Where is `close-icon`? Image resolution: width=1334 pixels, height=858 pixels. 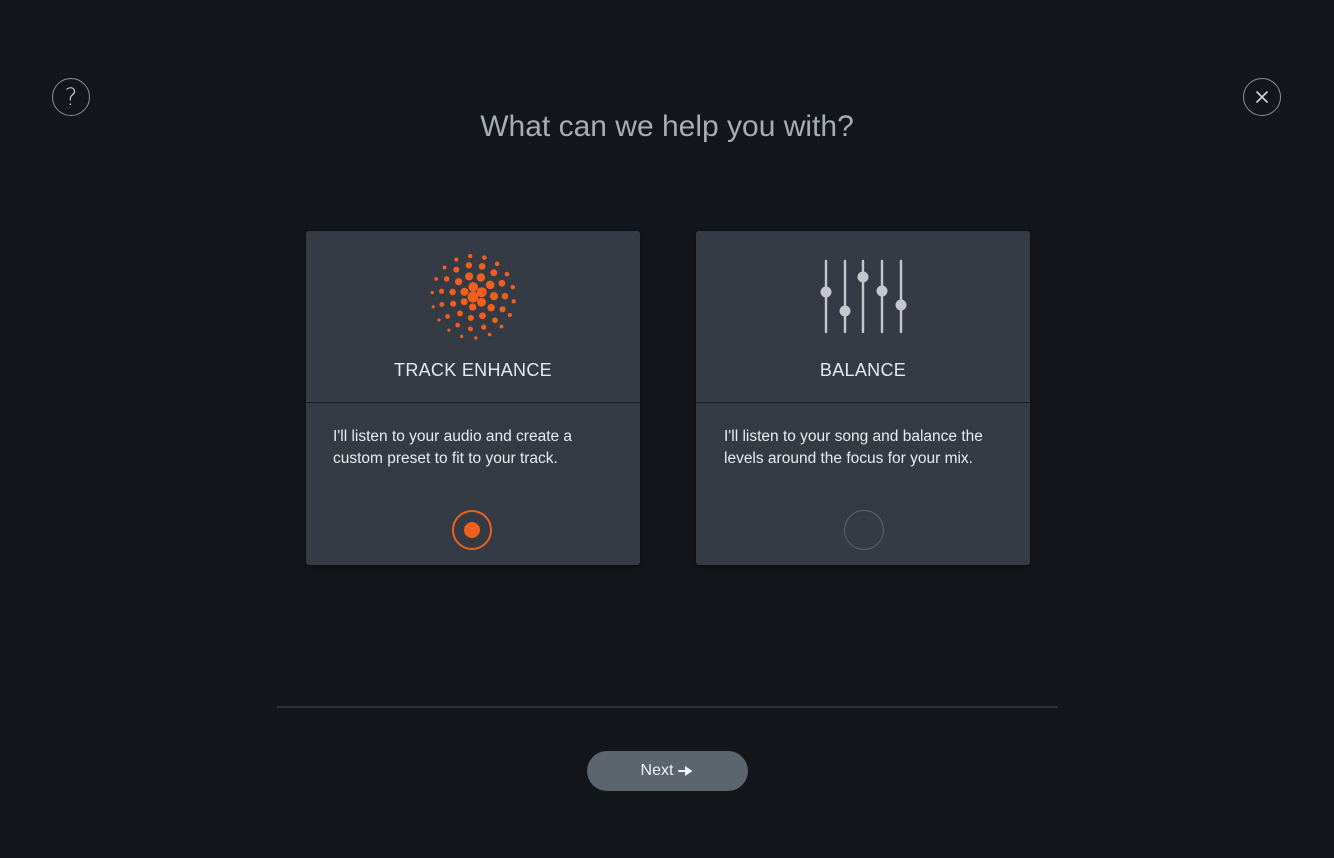
close-icon is located at coordinates (1262, 97).